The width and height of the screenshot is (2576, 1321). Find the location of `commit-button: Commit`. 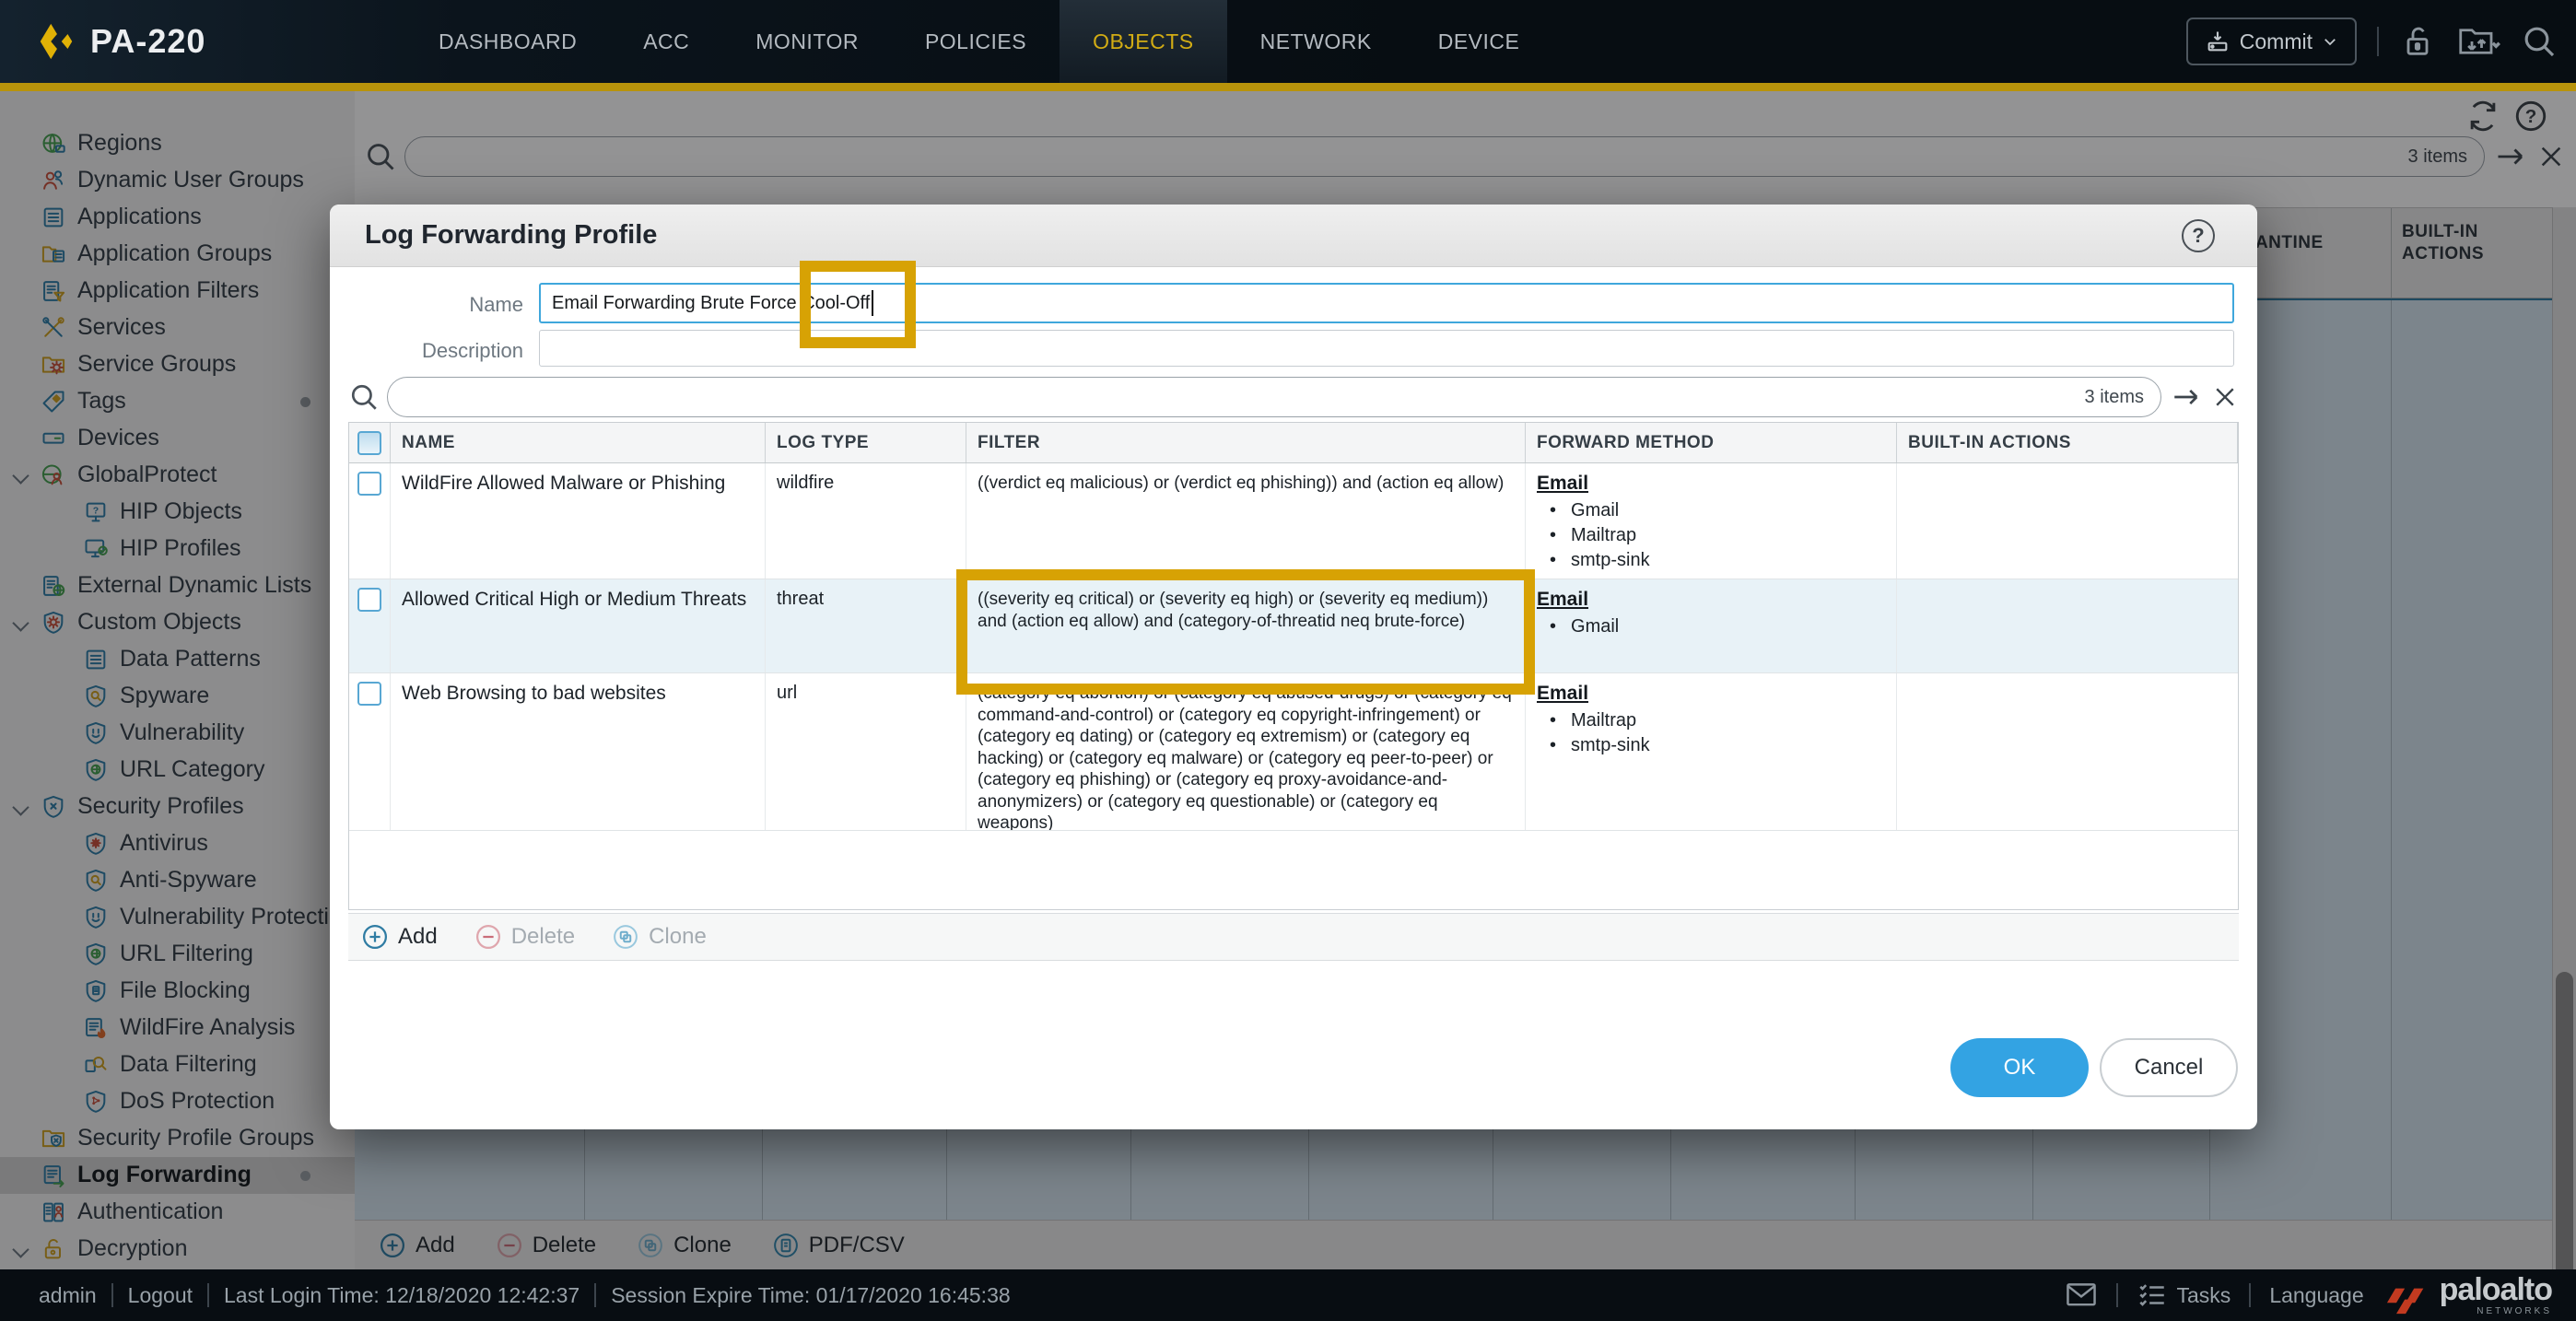

commit-button: Commit is located at coordinates (2271, 41).